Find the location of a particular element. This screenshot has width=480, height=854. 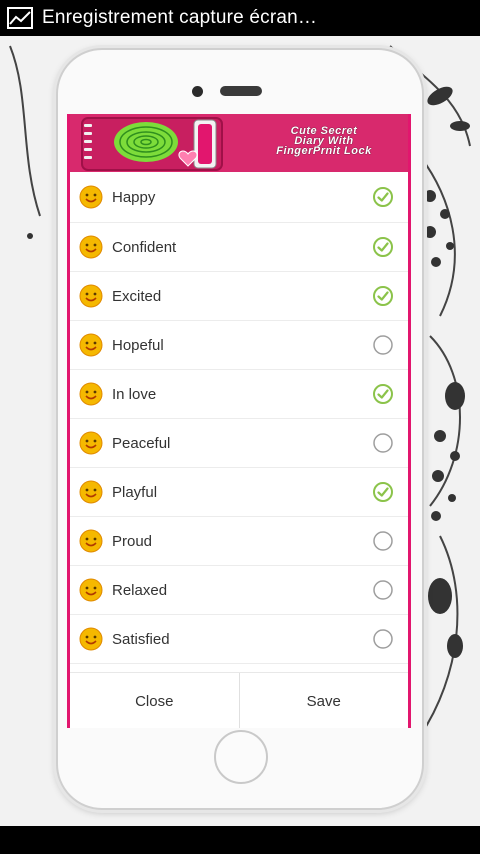

mood-label: Peaceful is located at coordinates (141, 443).